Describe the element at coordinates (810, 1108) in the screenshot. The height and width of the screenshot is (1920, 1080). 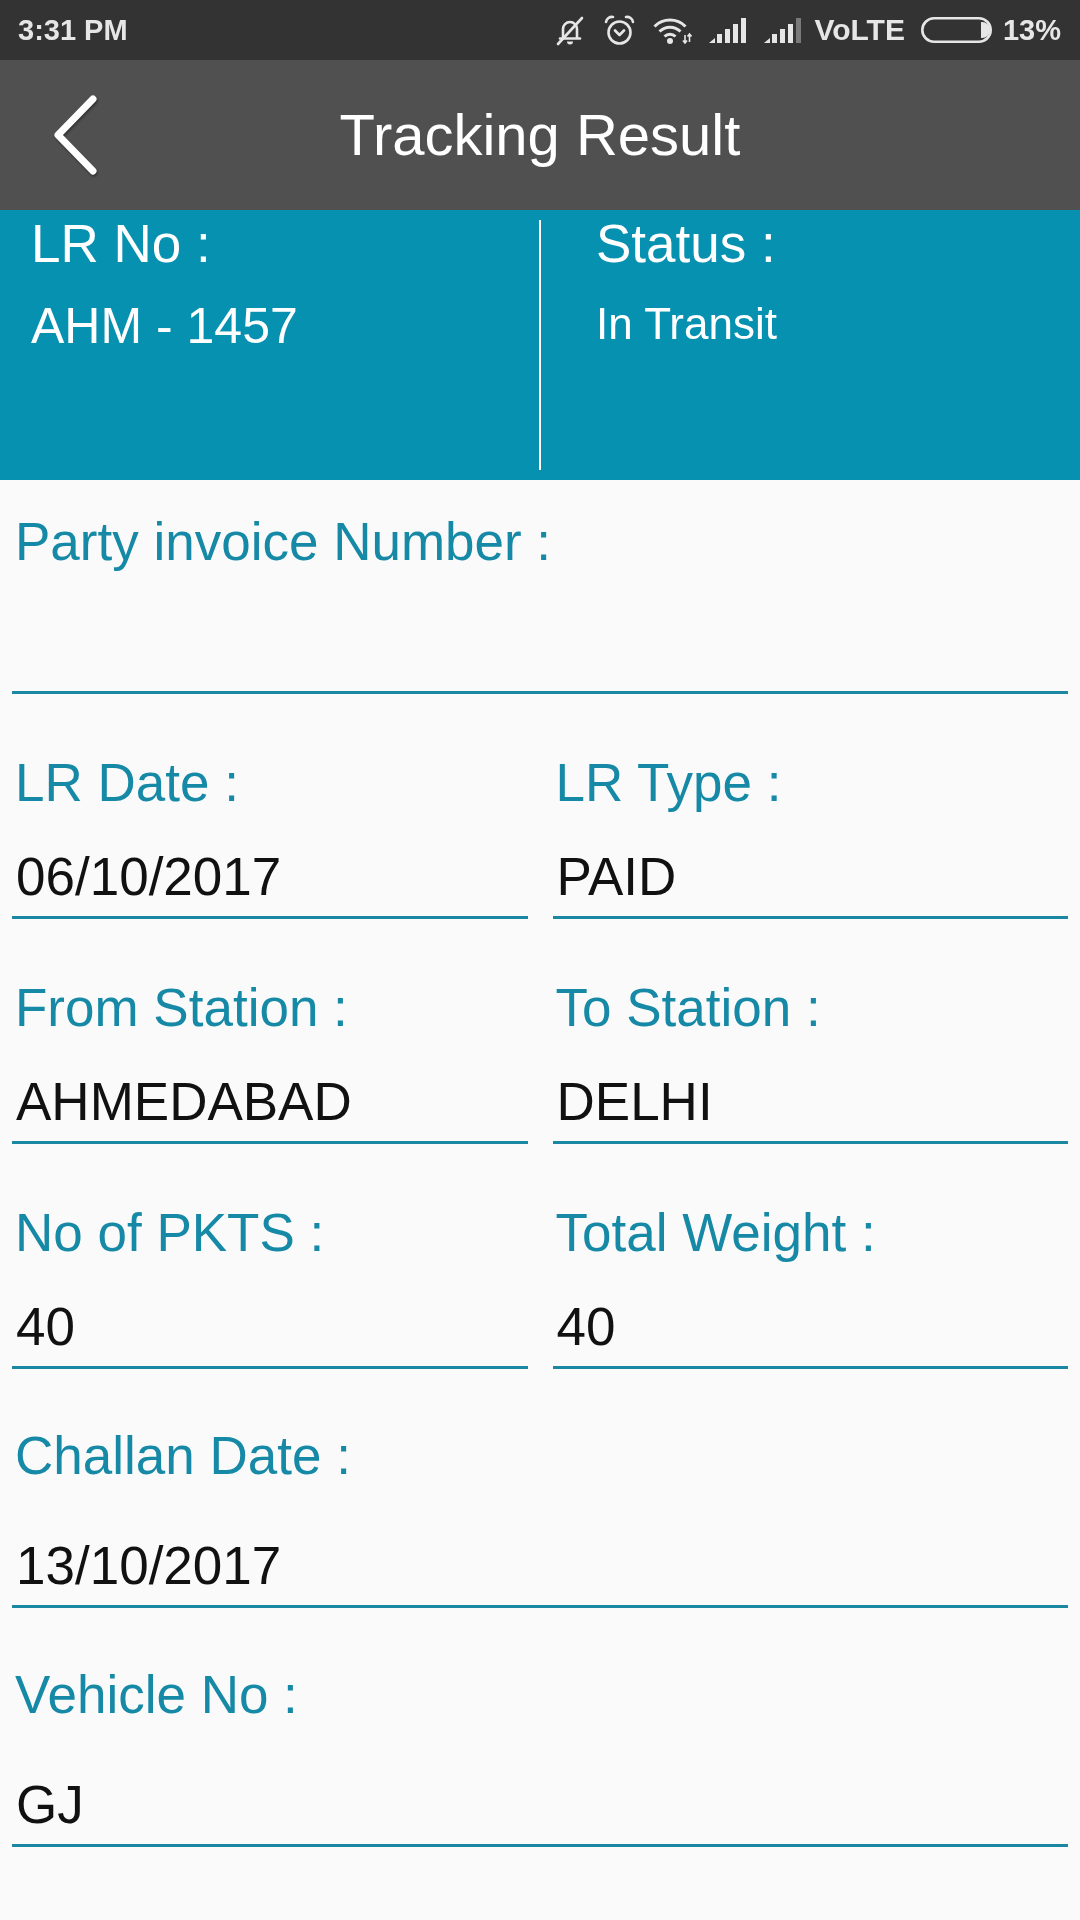
I see `value-field: DELHI` at that location.